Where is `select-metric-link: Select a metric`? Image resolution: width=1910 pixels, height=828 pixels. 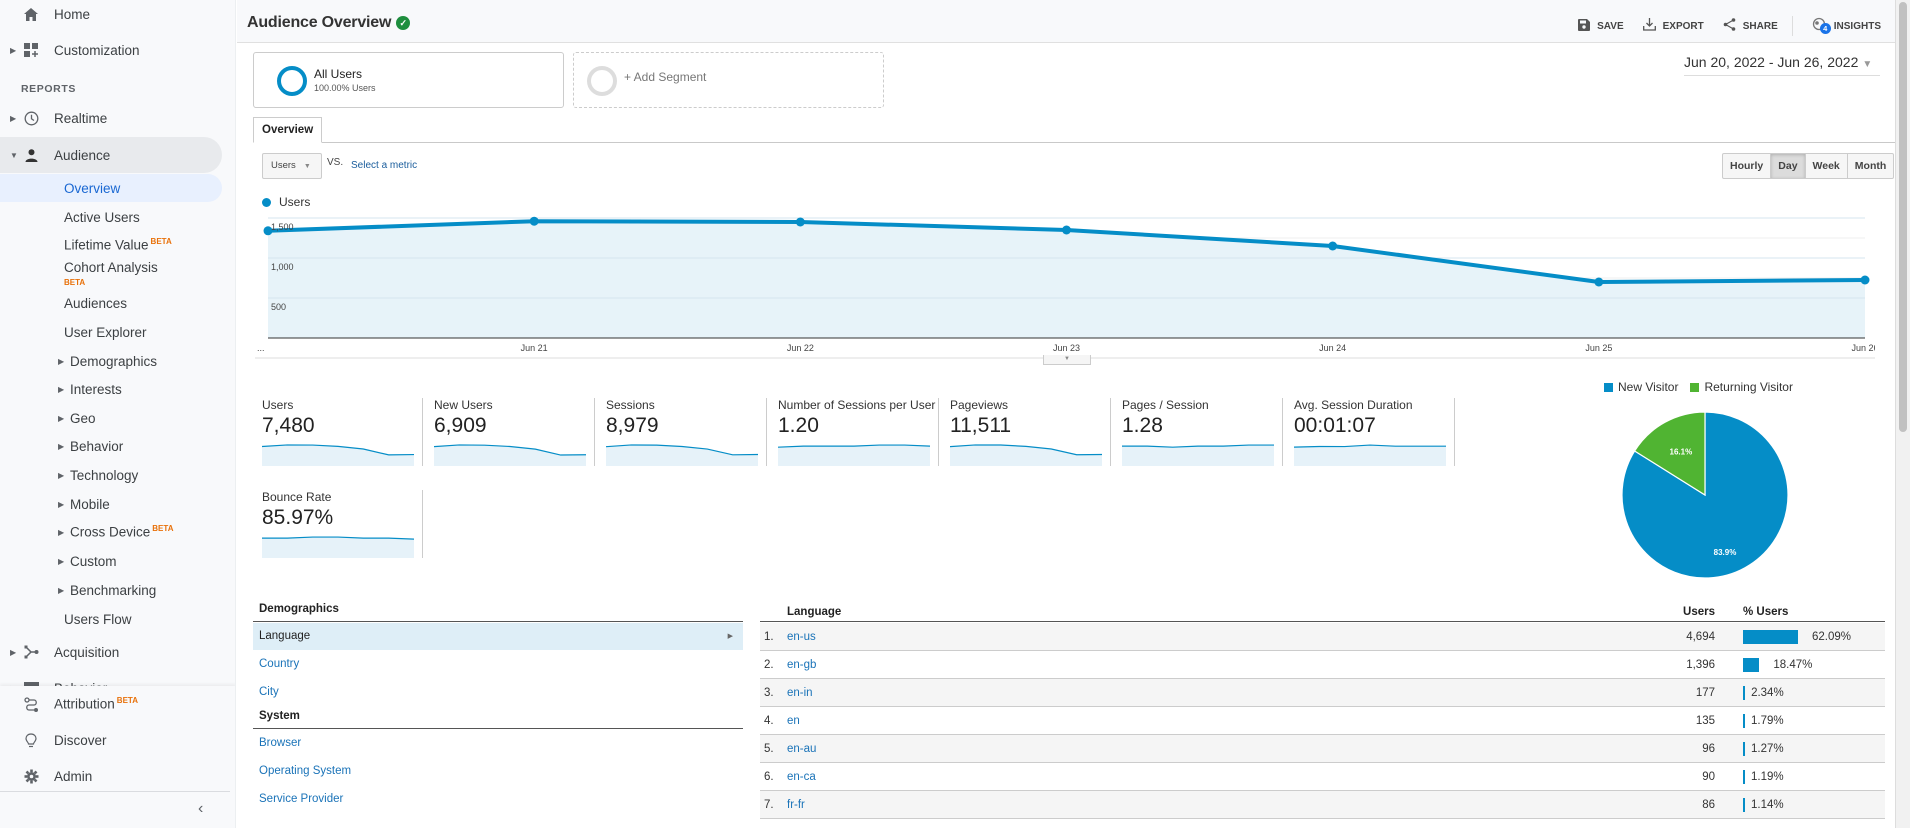 select-metric-link: Select a metric is located at coordinates (384, 165).